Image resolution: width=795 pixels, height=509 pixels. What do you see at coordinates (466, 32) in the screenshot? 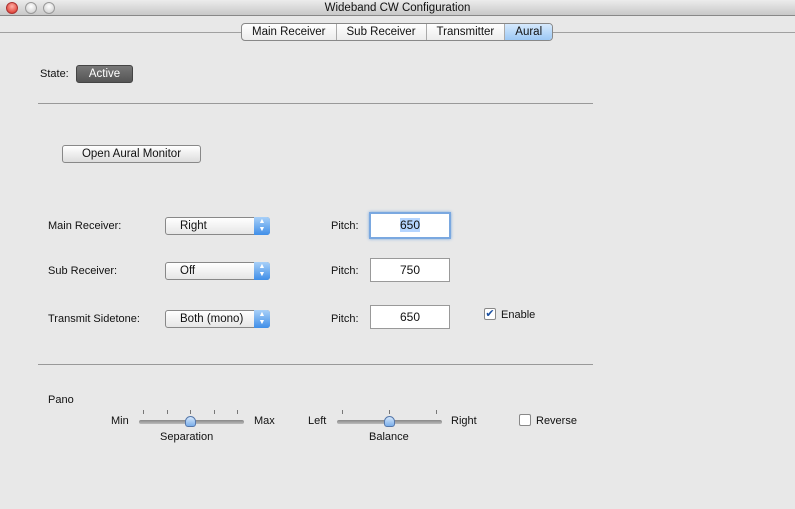
I see `tab-transmitter: Transmitter` at bounding box center [466, 32].